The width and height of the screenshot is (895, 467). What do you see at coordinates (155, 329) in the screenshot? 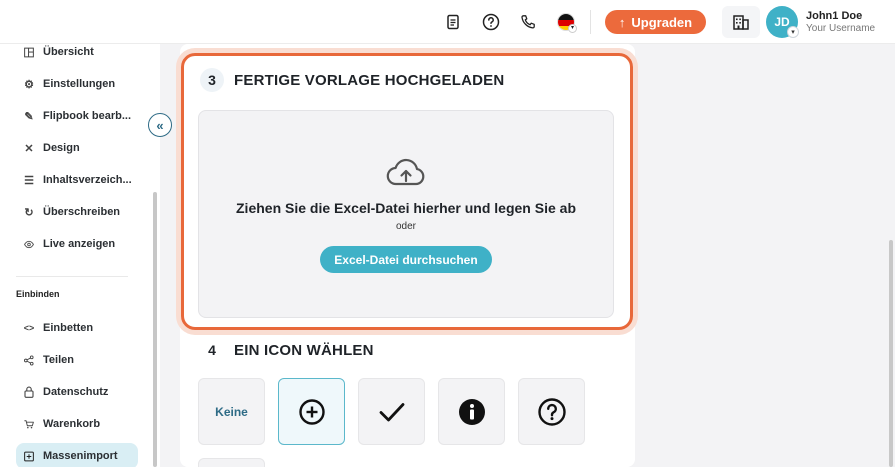
I see `sidebar-scrollbar` at bounding box center [155, 329].